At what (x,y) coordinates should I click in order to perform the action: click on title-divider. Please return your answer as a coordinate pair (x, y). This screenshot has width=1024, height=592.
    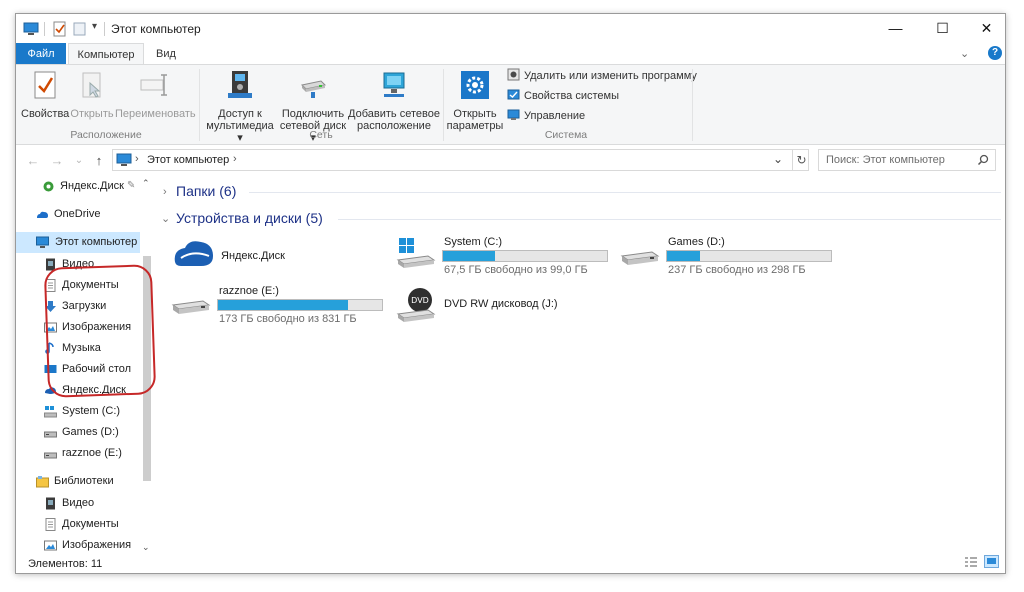
    Looking at the image, I should click on (44, 29).